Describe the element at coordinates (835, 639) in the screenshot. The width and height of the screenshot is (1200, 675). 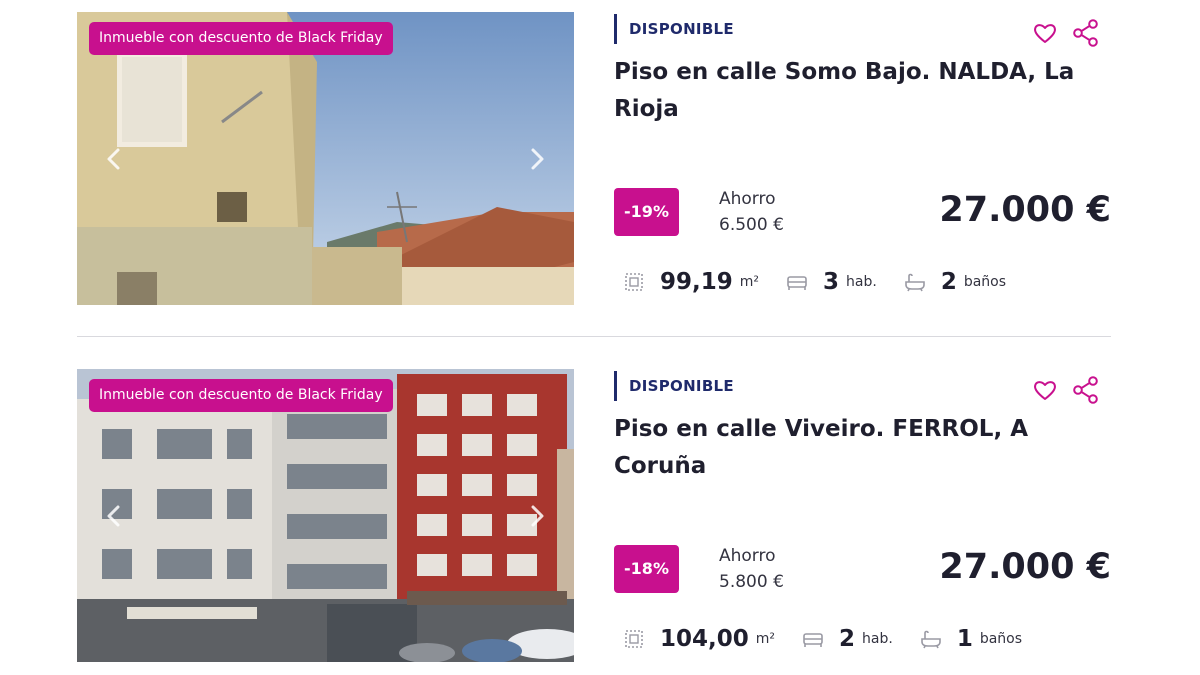
I see `listing-features: 104,00 m² 2 hab. 1 baños` at that location.